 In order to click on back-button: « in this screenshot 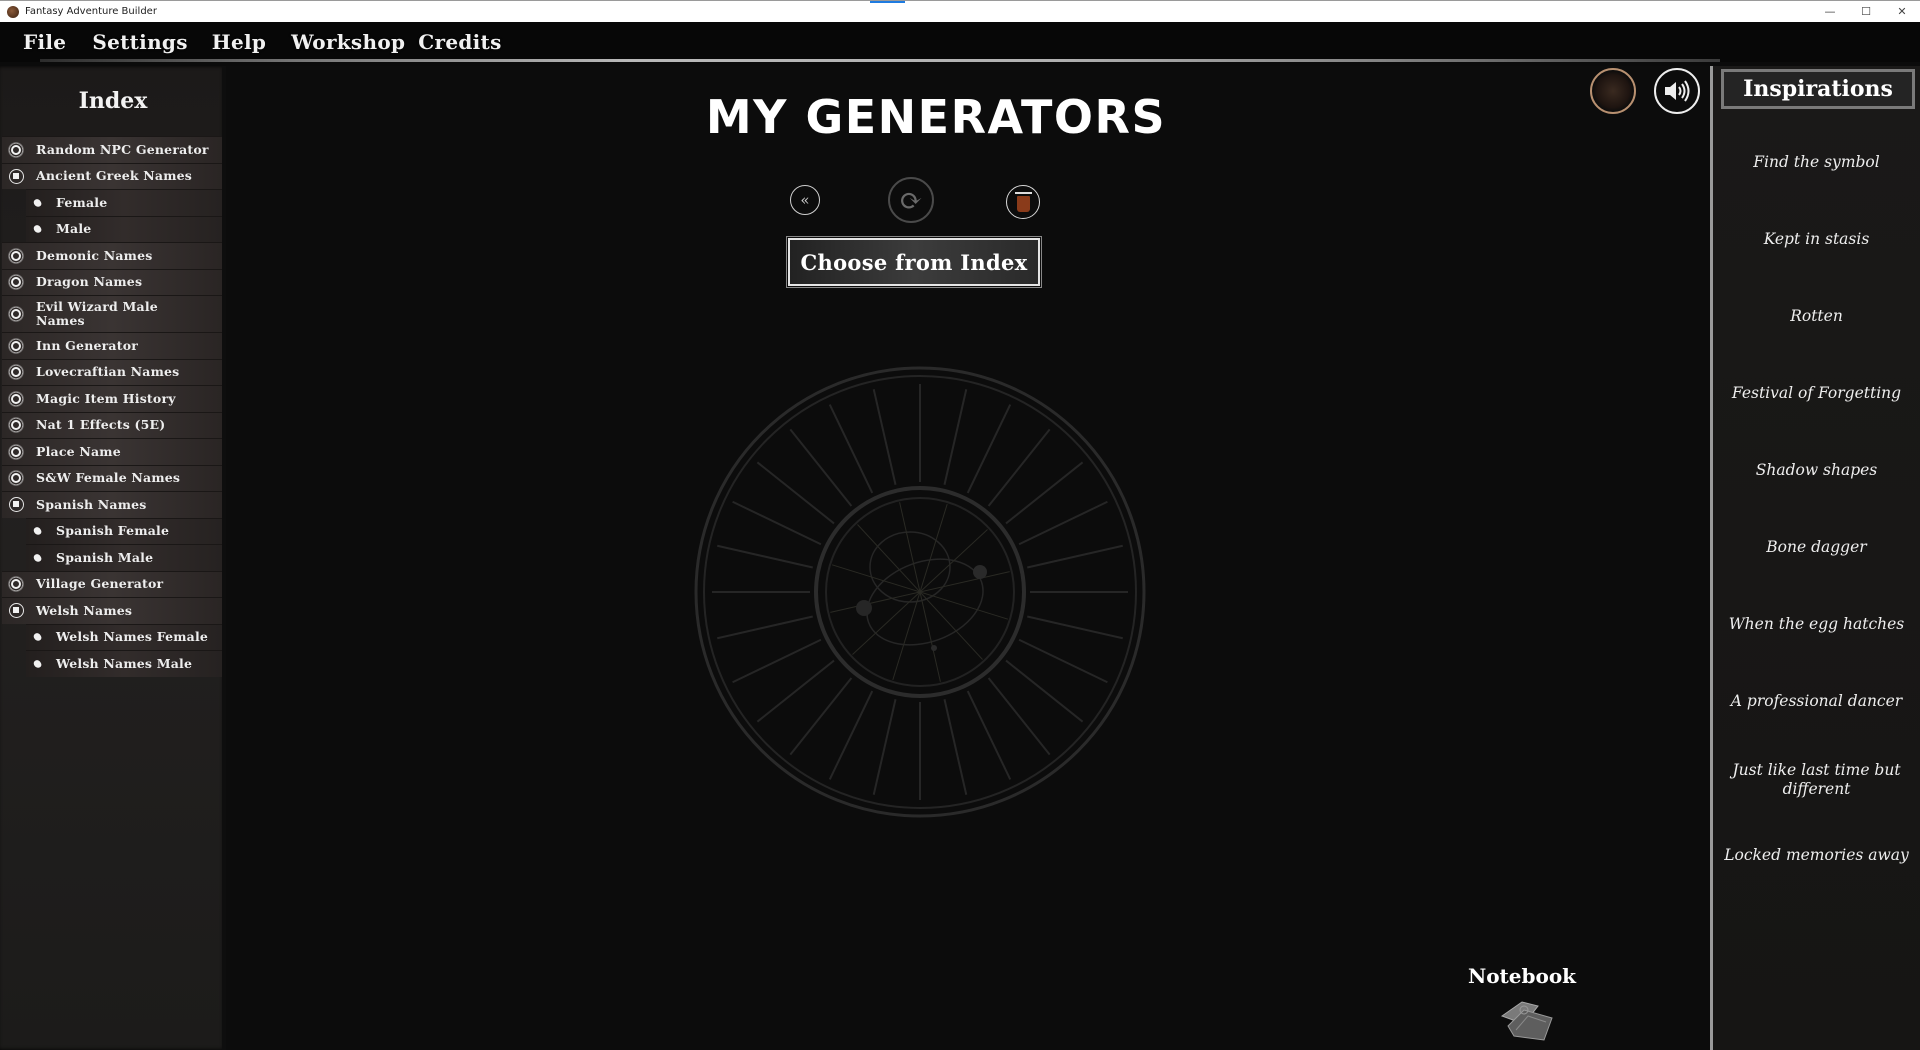, I will do `click(805, 200)`.